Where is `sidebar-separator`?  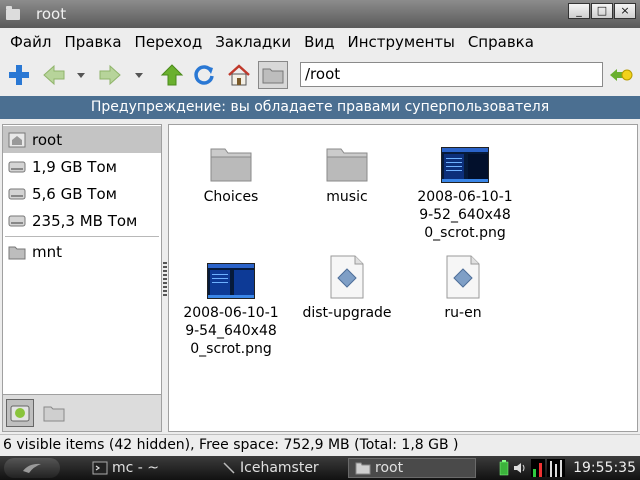 sidebar-separator is located at coordinates (82, 236).